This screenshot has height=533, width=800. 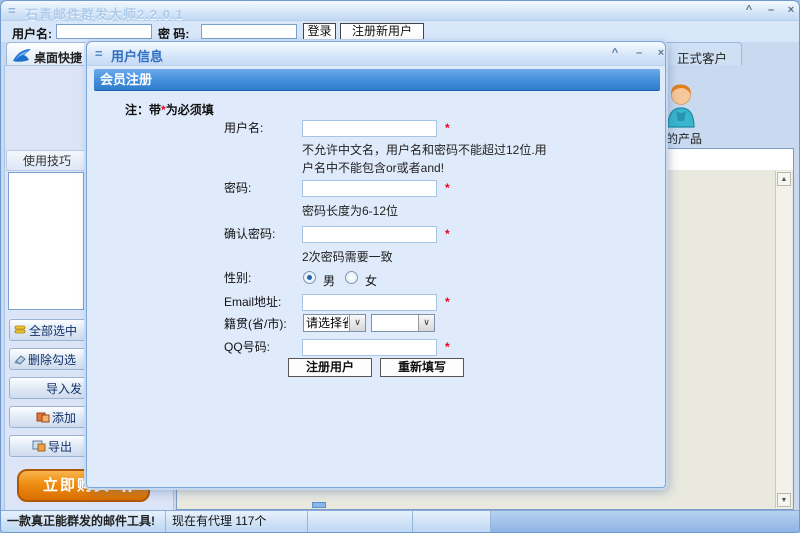 What do you see at coordinates (369, 128) in the screenshot?
I see `reg-username-input` at bounding box center [369, 128].